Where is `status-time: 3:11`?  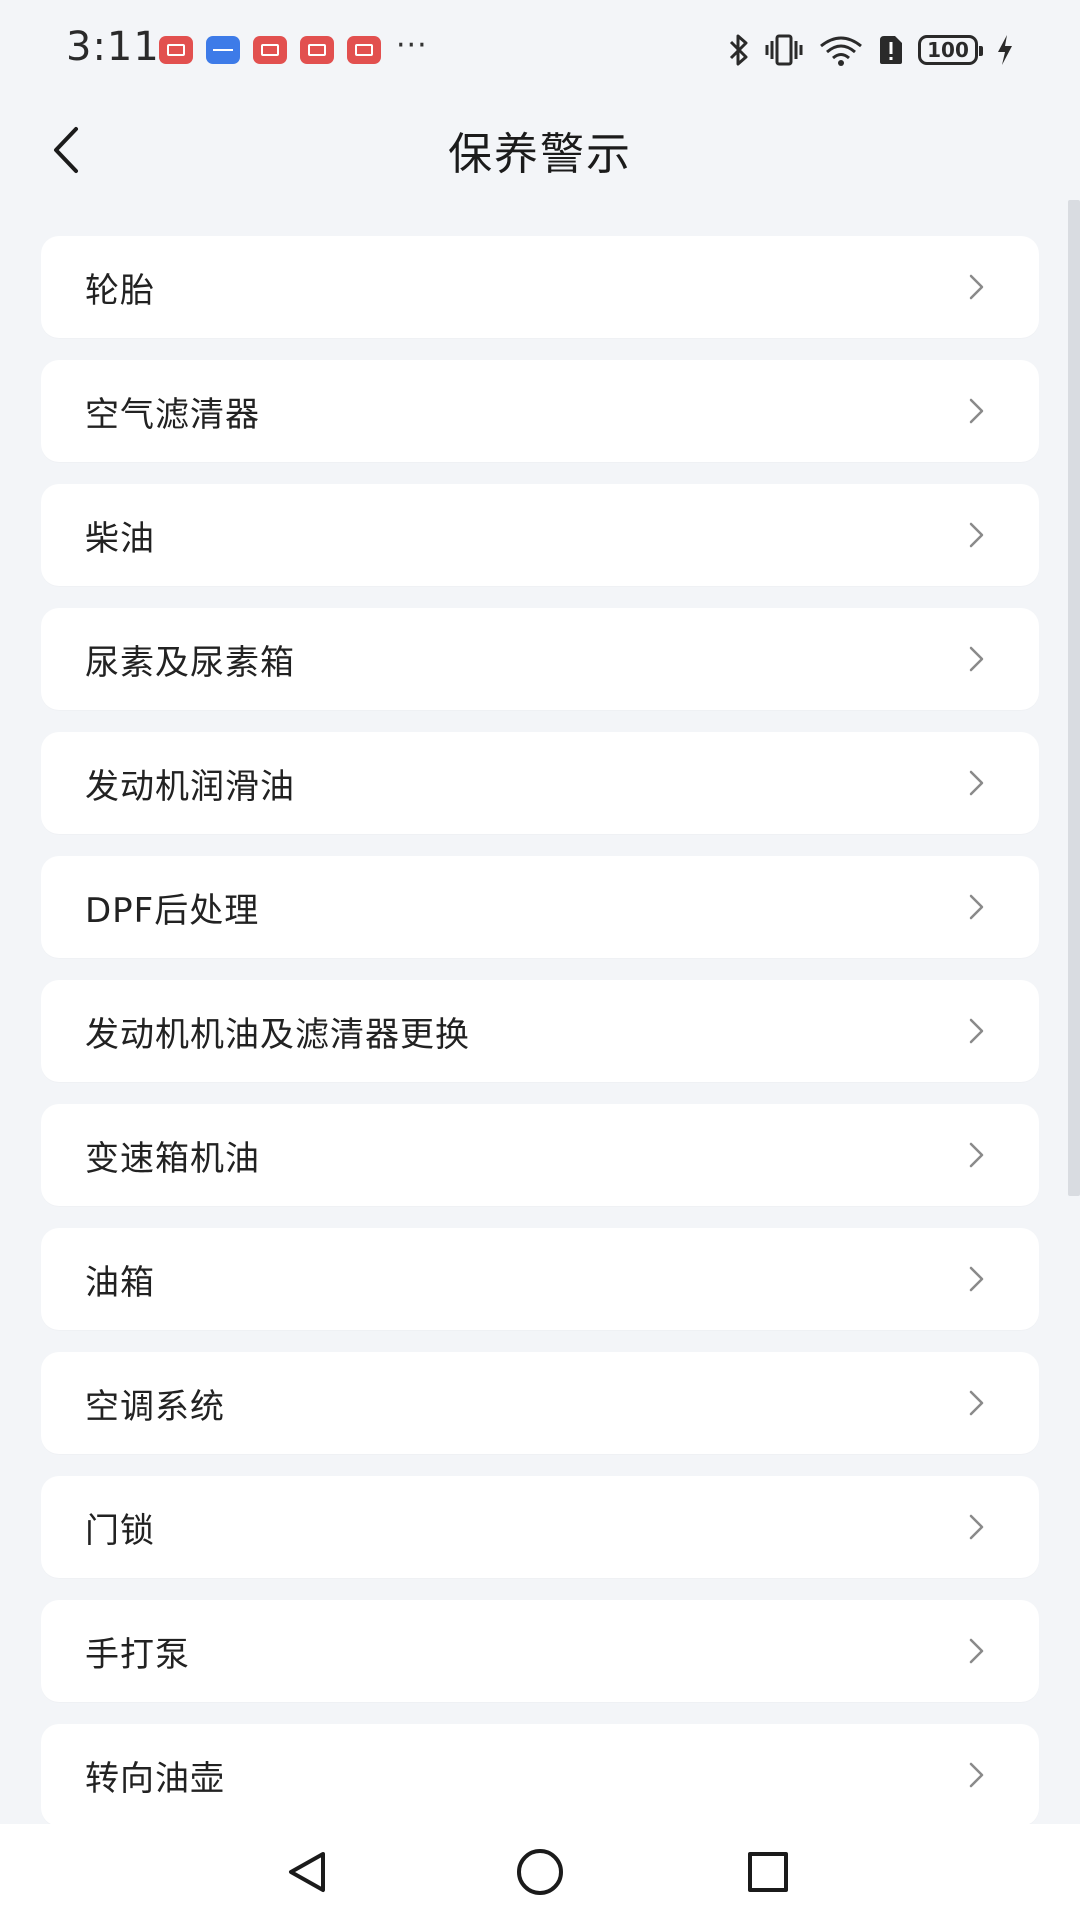 status-time: 3:11 is located at coordinates (113, 47).